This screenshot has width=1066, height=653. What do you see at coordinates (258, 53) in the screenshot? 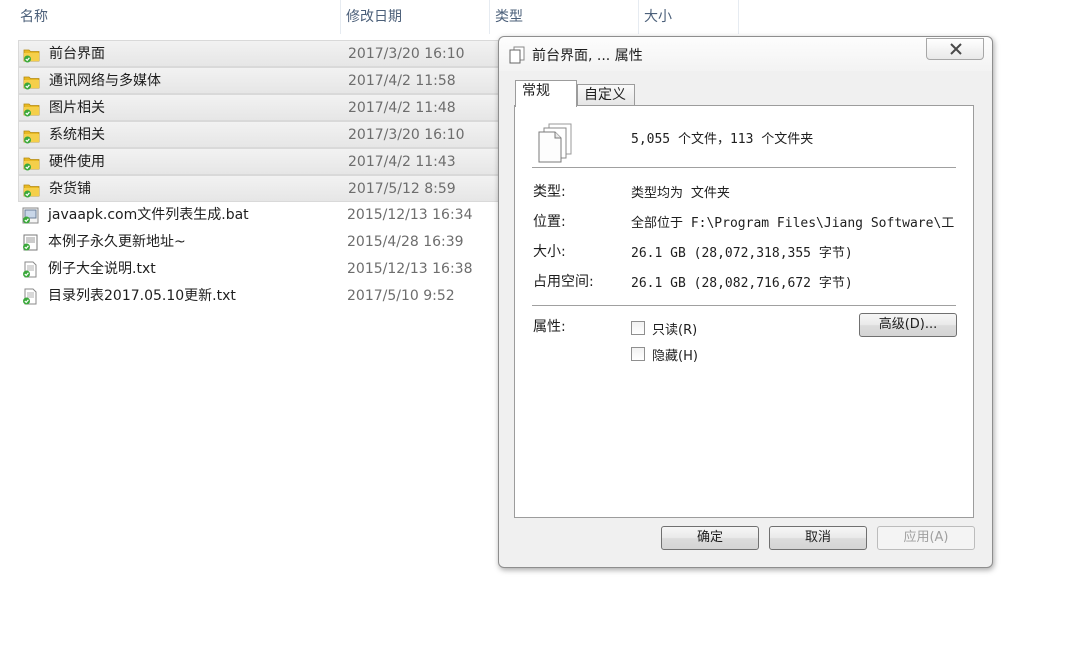
I see `file-list-row: 前台界面 2017/3/20 16:10` at bounding box center [258, 53].